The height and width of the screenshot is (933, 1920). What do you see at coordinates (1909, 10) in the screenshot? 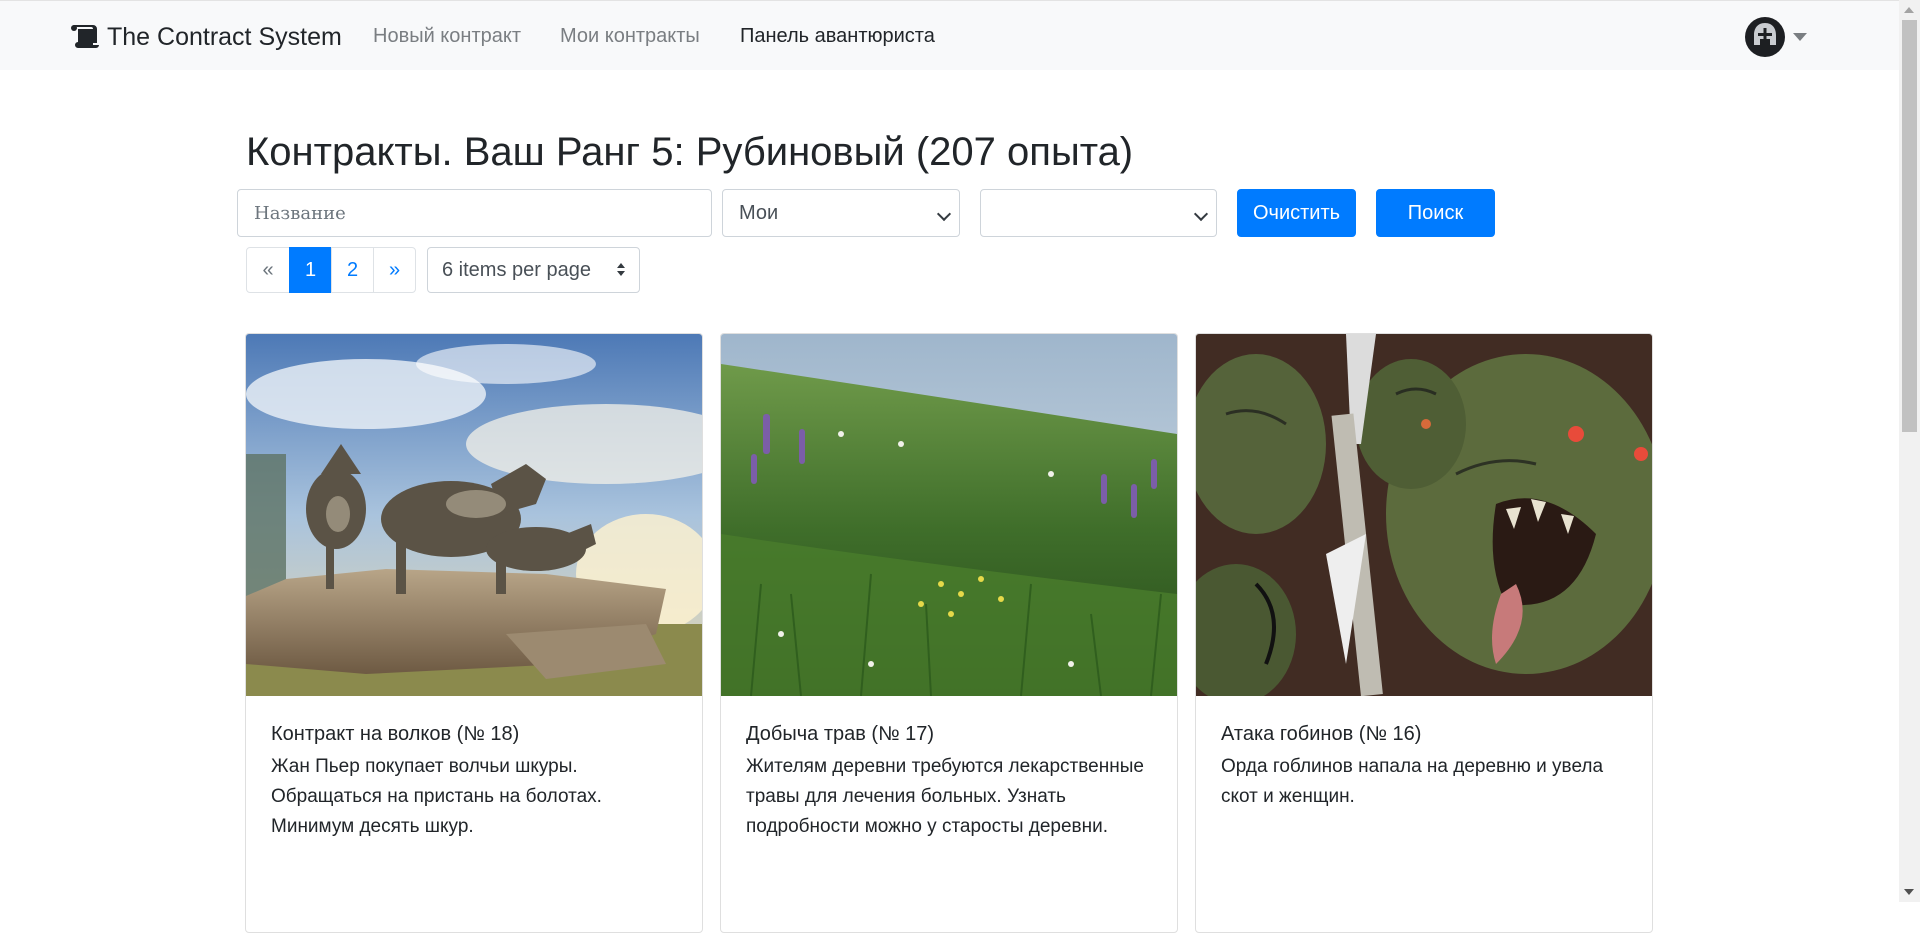
I see `scroll-up-arrow-icon` at bounding box center [1909, 10].